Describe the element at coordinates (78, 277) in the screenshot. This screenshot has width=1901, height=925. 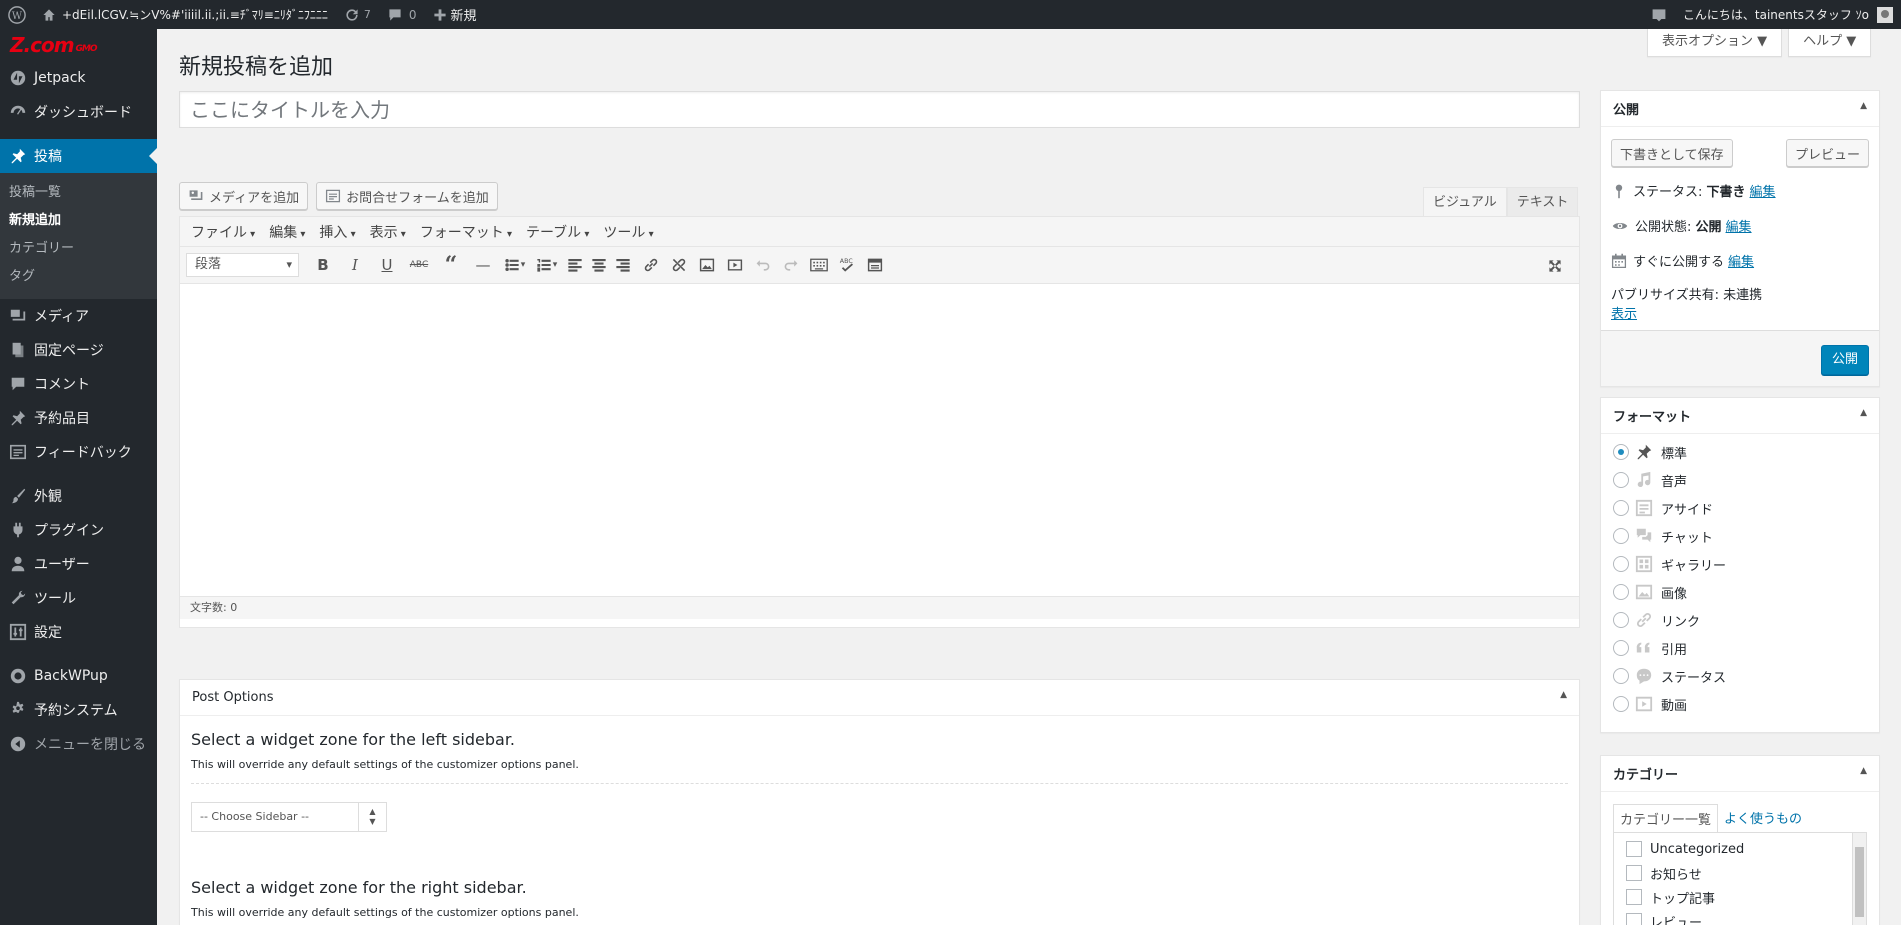
I see `submenu-tags: タグ` at that location.